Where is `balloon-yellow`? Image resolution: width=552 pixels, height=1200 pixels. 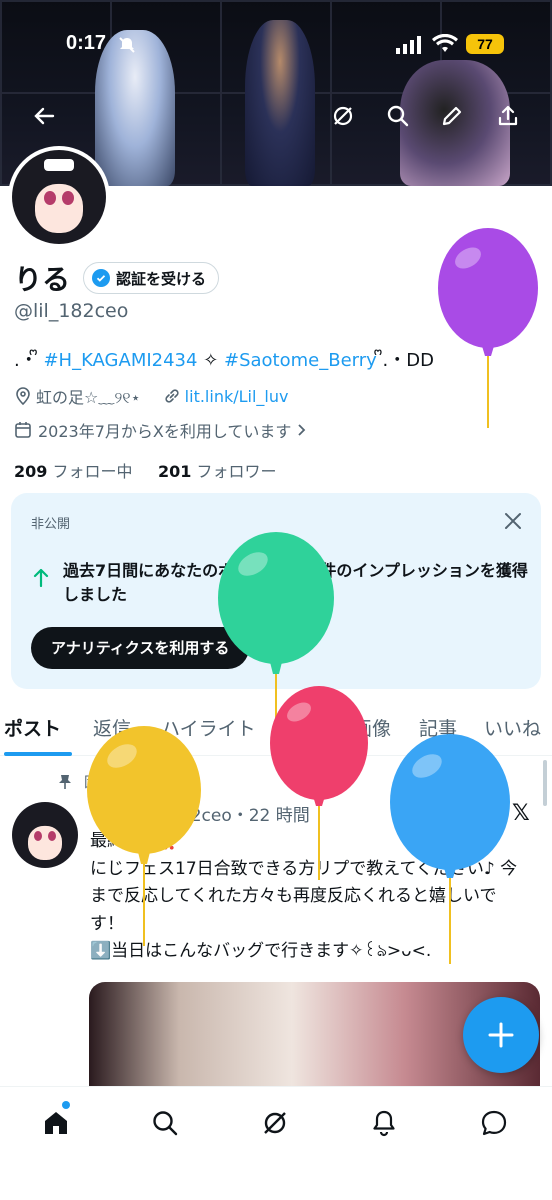
balloon-yellow is located at coordinates (144, 839).